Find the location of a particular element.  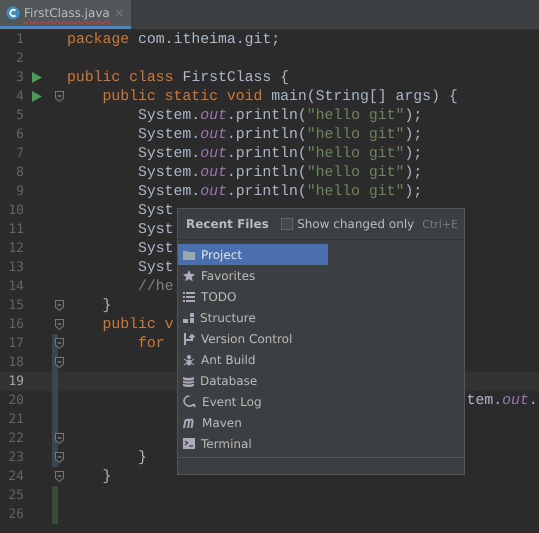

line-number: 9 is located at coordinates (19, 191).